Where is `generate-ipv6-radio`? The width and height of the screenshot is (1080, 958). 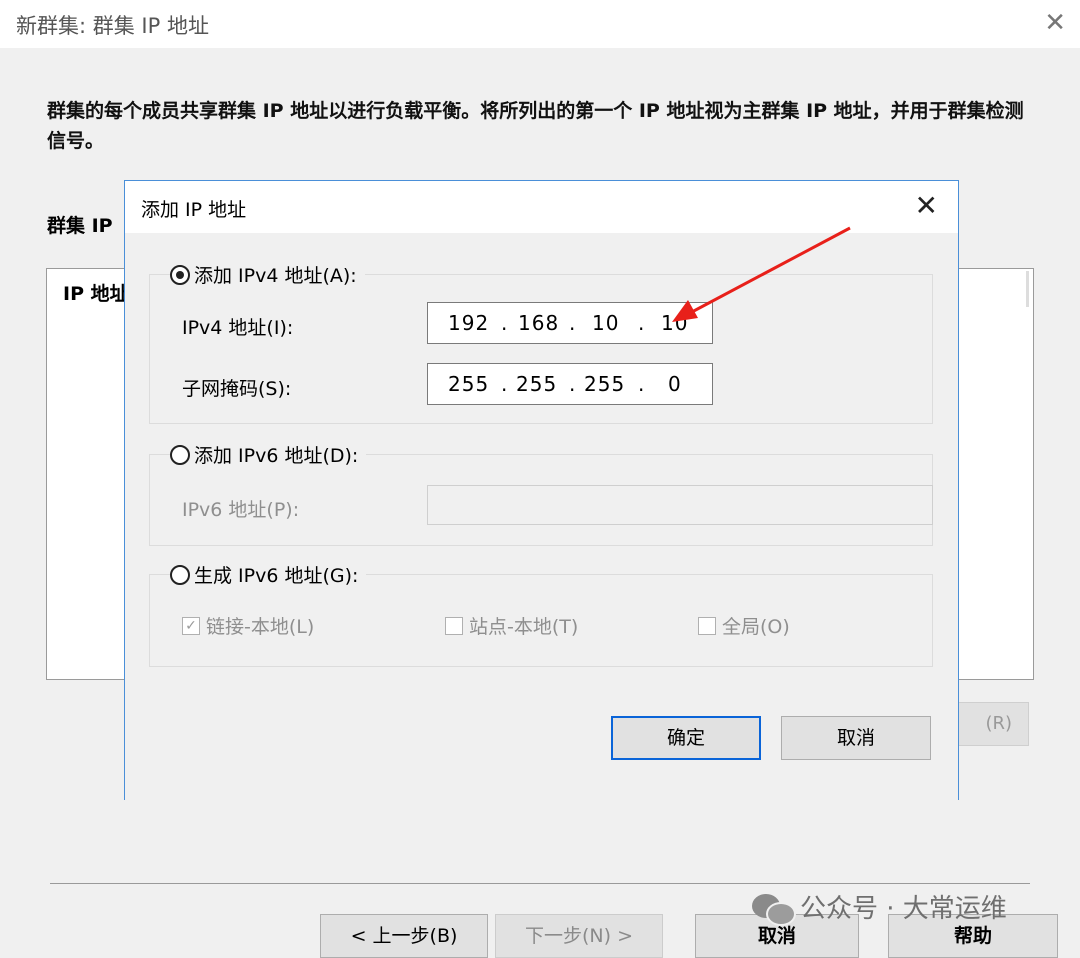
generate-ipv6-radio is located at coordinates (180, 574).